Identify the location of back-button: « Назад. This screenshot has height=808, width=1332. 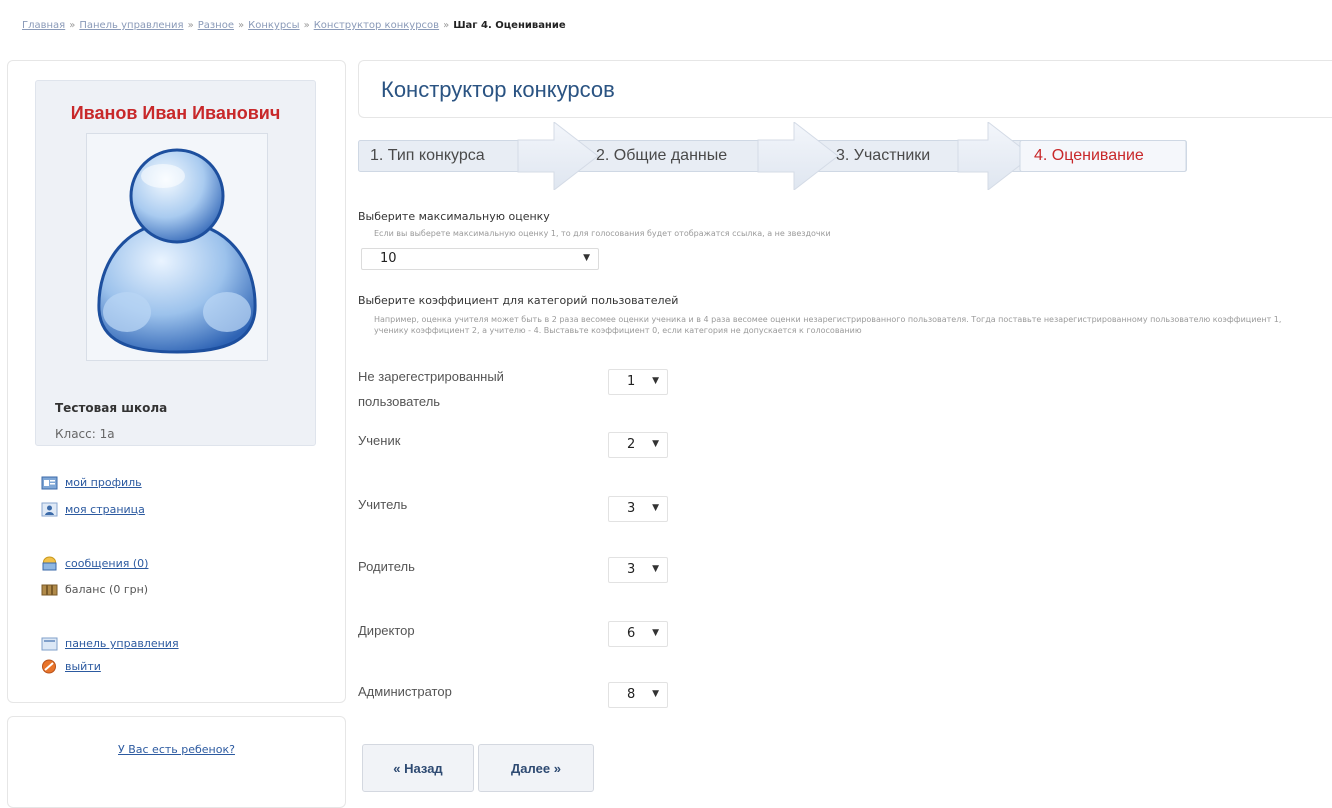
(418, 768).